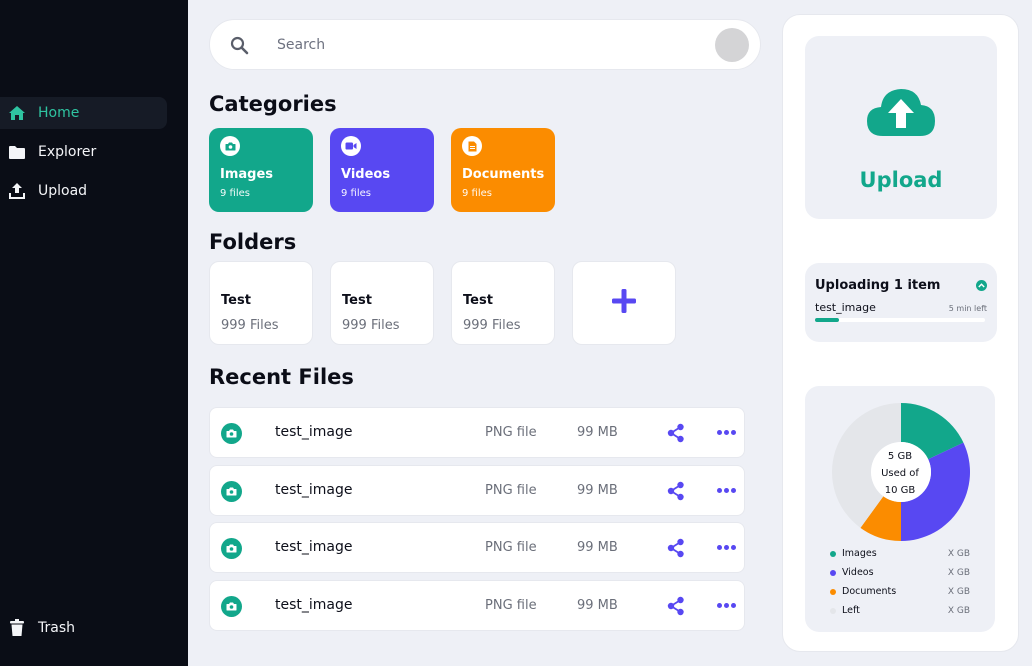 The width and height of the screenshot is (1032, 666). I want to click on home-icon, so click(17, 113).